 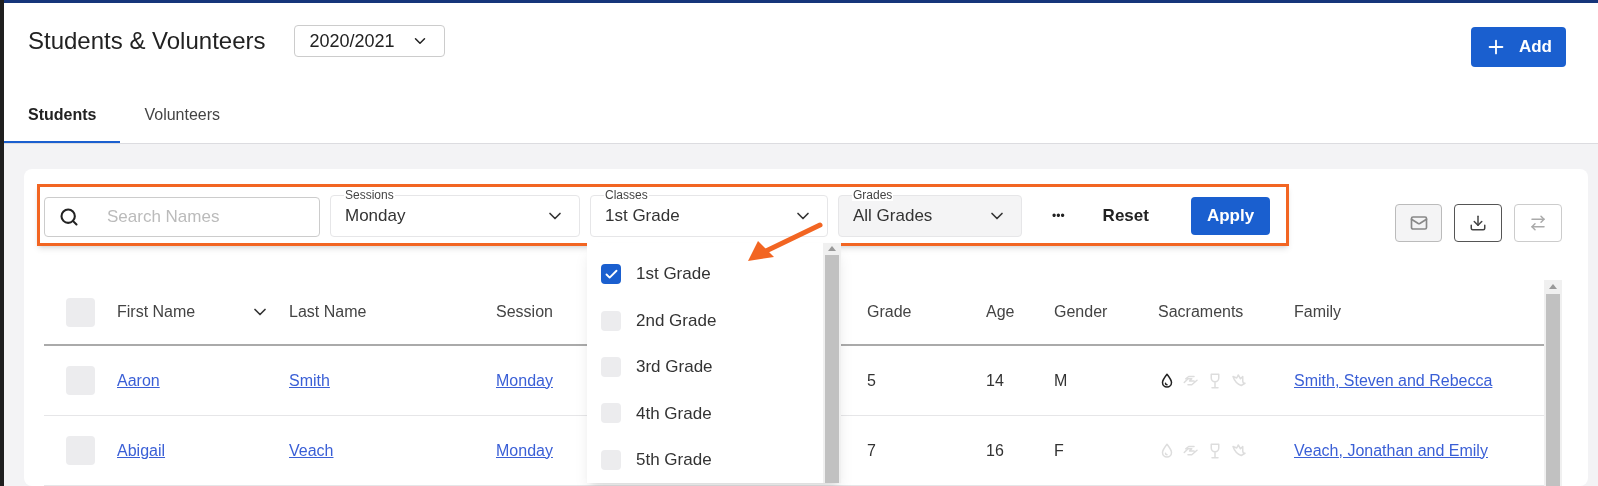 What do you see at coordinates (995, 450) in the screenshot?
I see `table-cell: 16` at bounding box center [995, 450].